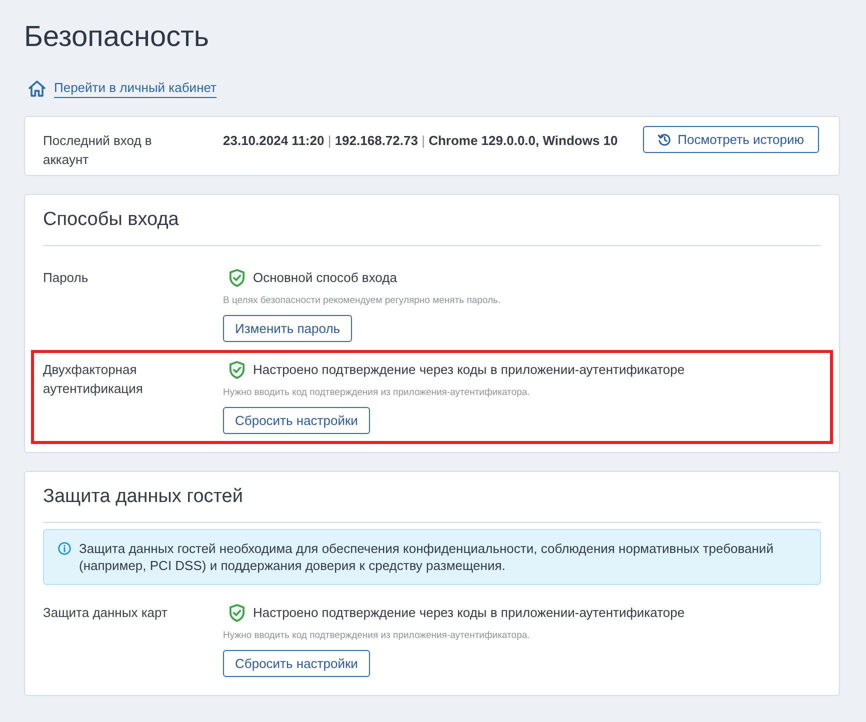  Describe the element at coordinates (66, 278) in the screenshot. I see `method-label: Пароль` at that location.